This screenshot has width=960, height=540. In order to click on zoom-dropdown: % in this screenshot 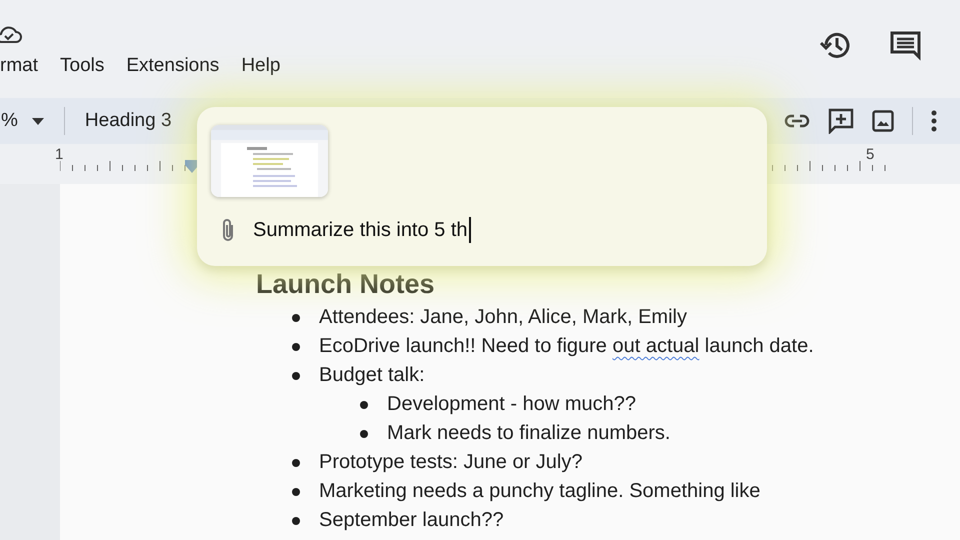, I will do `click(9, 121)`.